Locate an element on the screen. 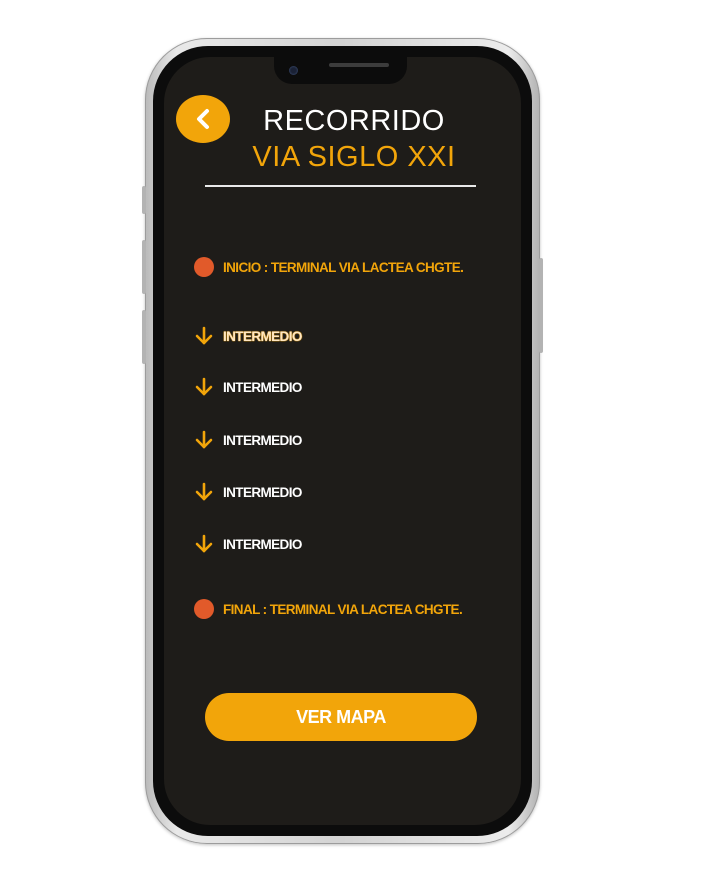  phone-power-button is located at coordinates (541, 305).